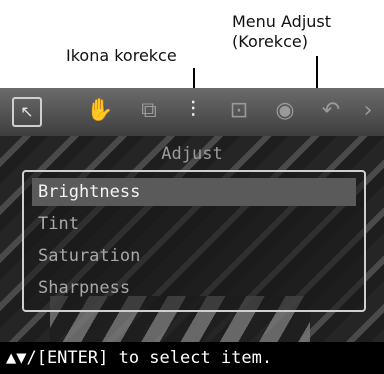 The width and height of the screenshot is (384, 374). What do you see at coordinates (239, 111) in the screenshot?
I see `edit-icon: ⊡` at bounding box center [239, 111].